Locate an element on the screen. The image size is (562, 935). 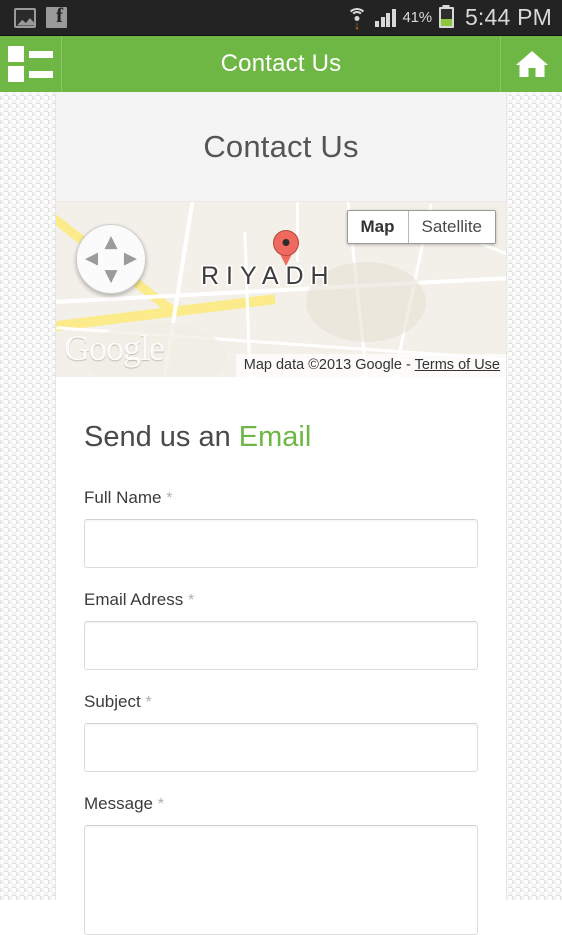
map-type-toggle: Map Satellite is located at coordinates (421, 227).